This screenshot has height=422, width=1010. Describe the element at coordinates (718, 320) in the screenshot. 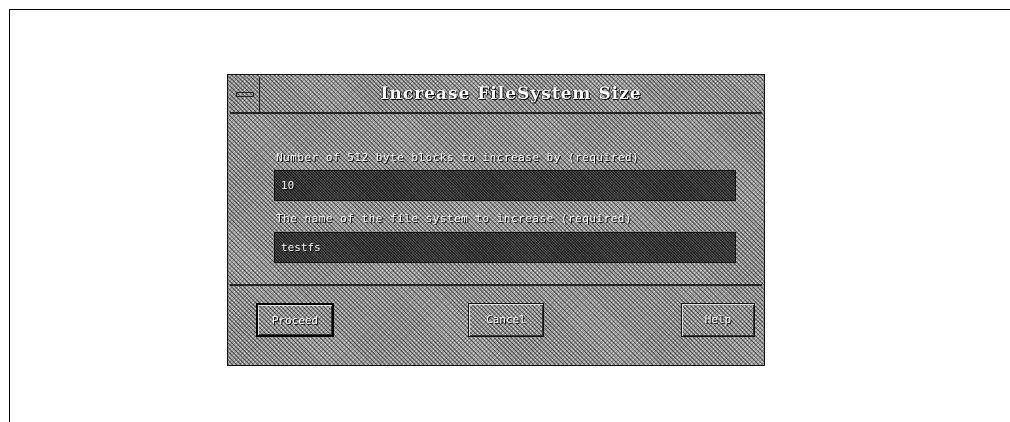

I see `help-button: Help` at that location.